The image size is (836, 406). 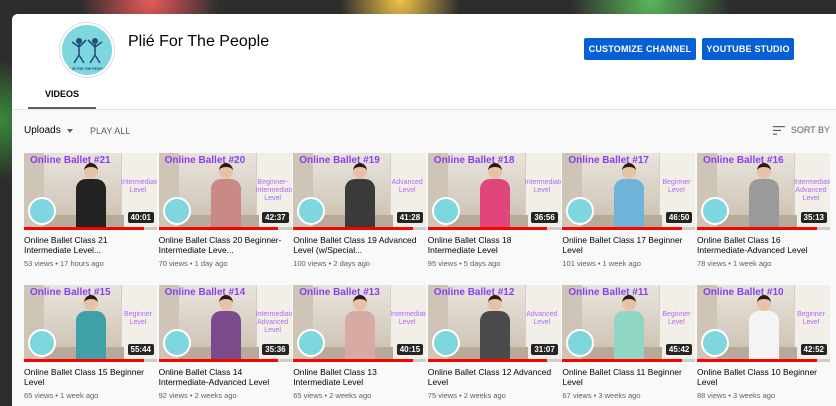 What do you see at coordinates (90, 395) in the screenshot?
I see `video-meta: 65 views • 1 week ago` at bounding box center [90, 395].